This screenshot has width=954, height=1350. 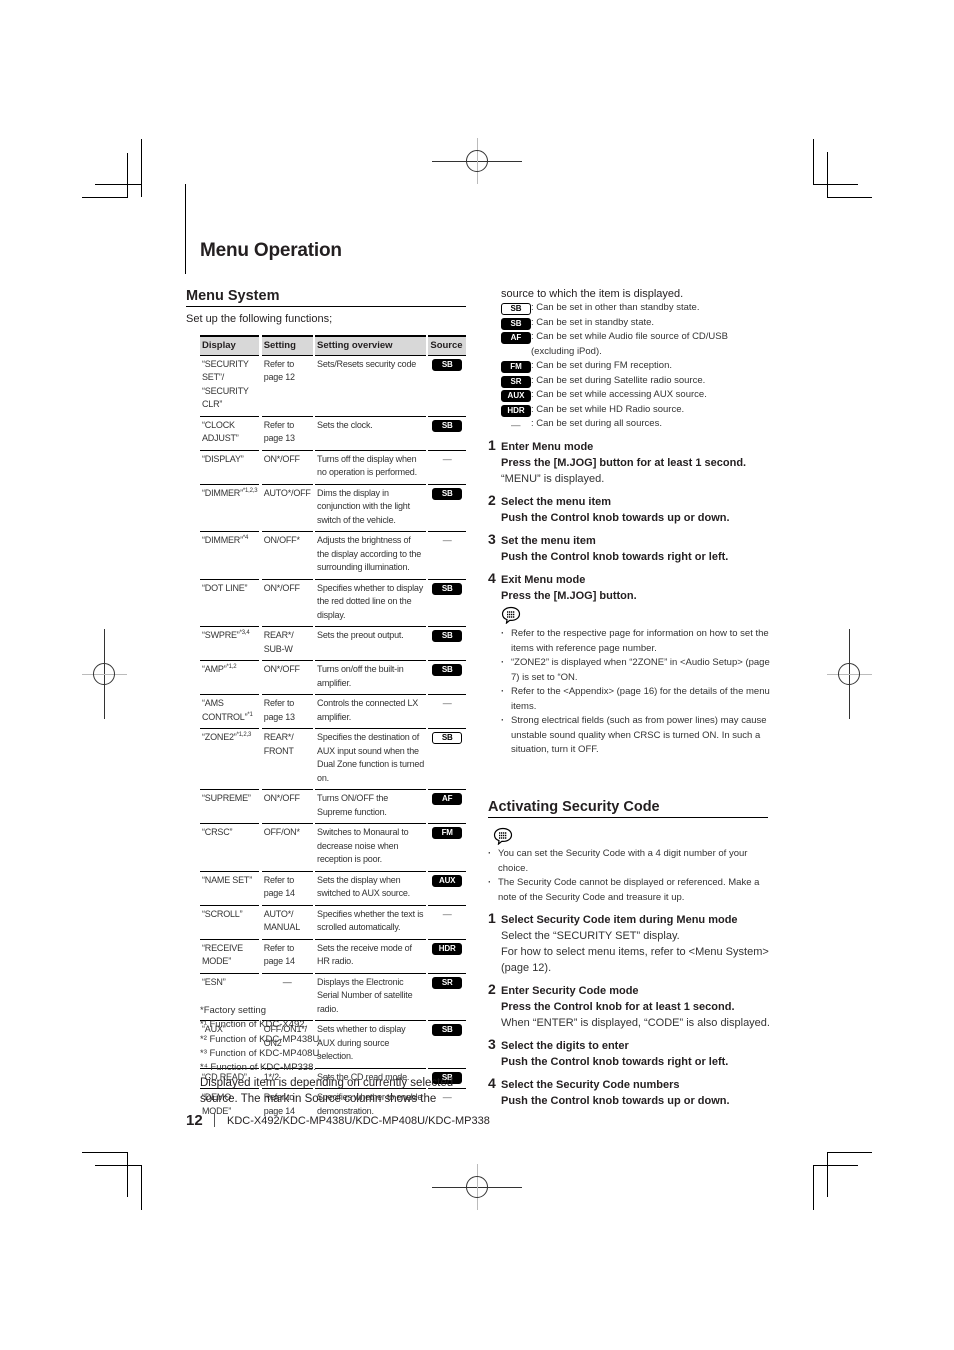 I want to click on cell-source: AUX, so click(x=447, y=887).